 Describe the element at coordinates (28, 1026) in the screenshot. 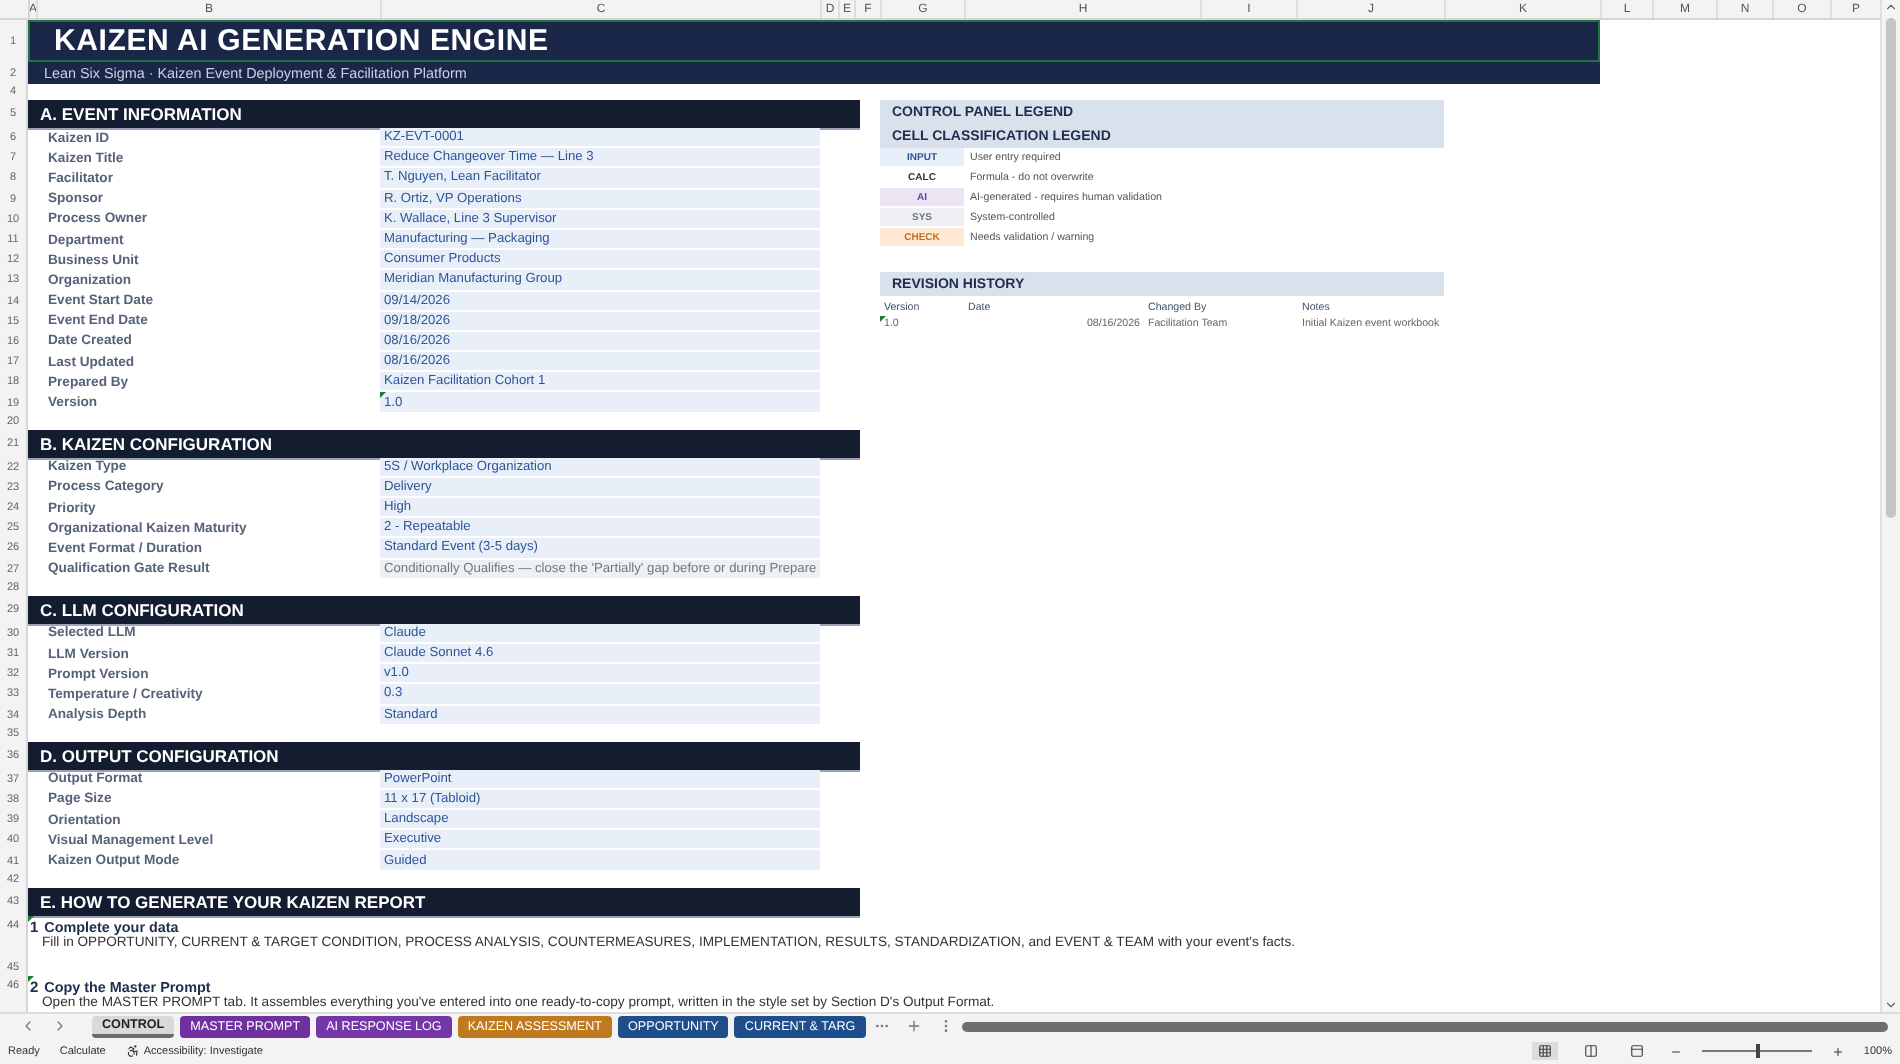

I see `previous-sheet-button` at that location.